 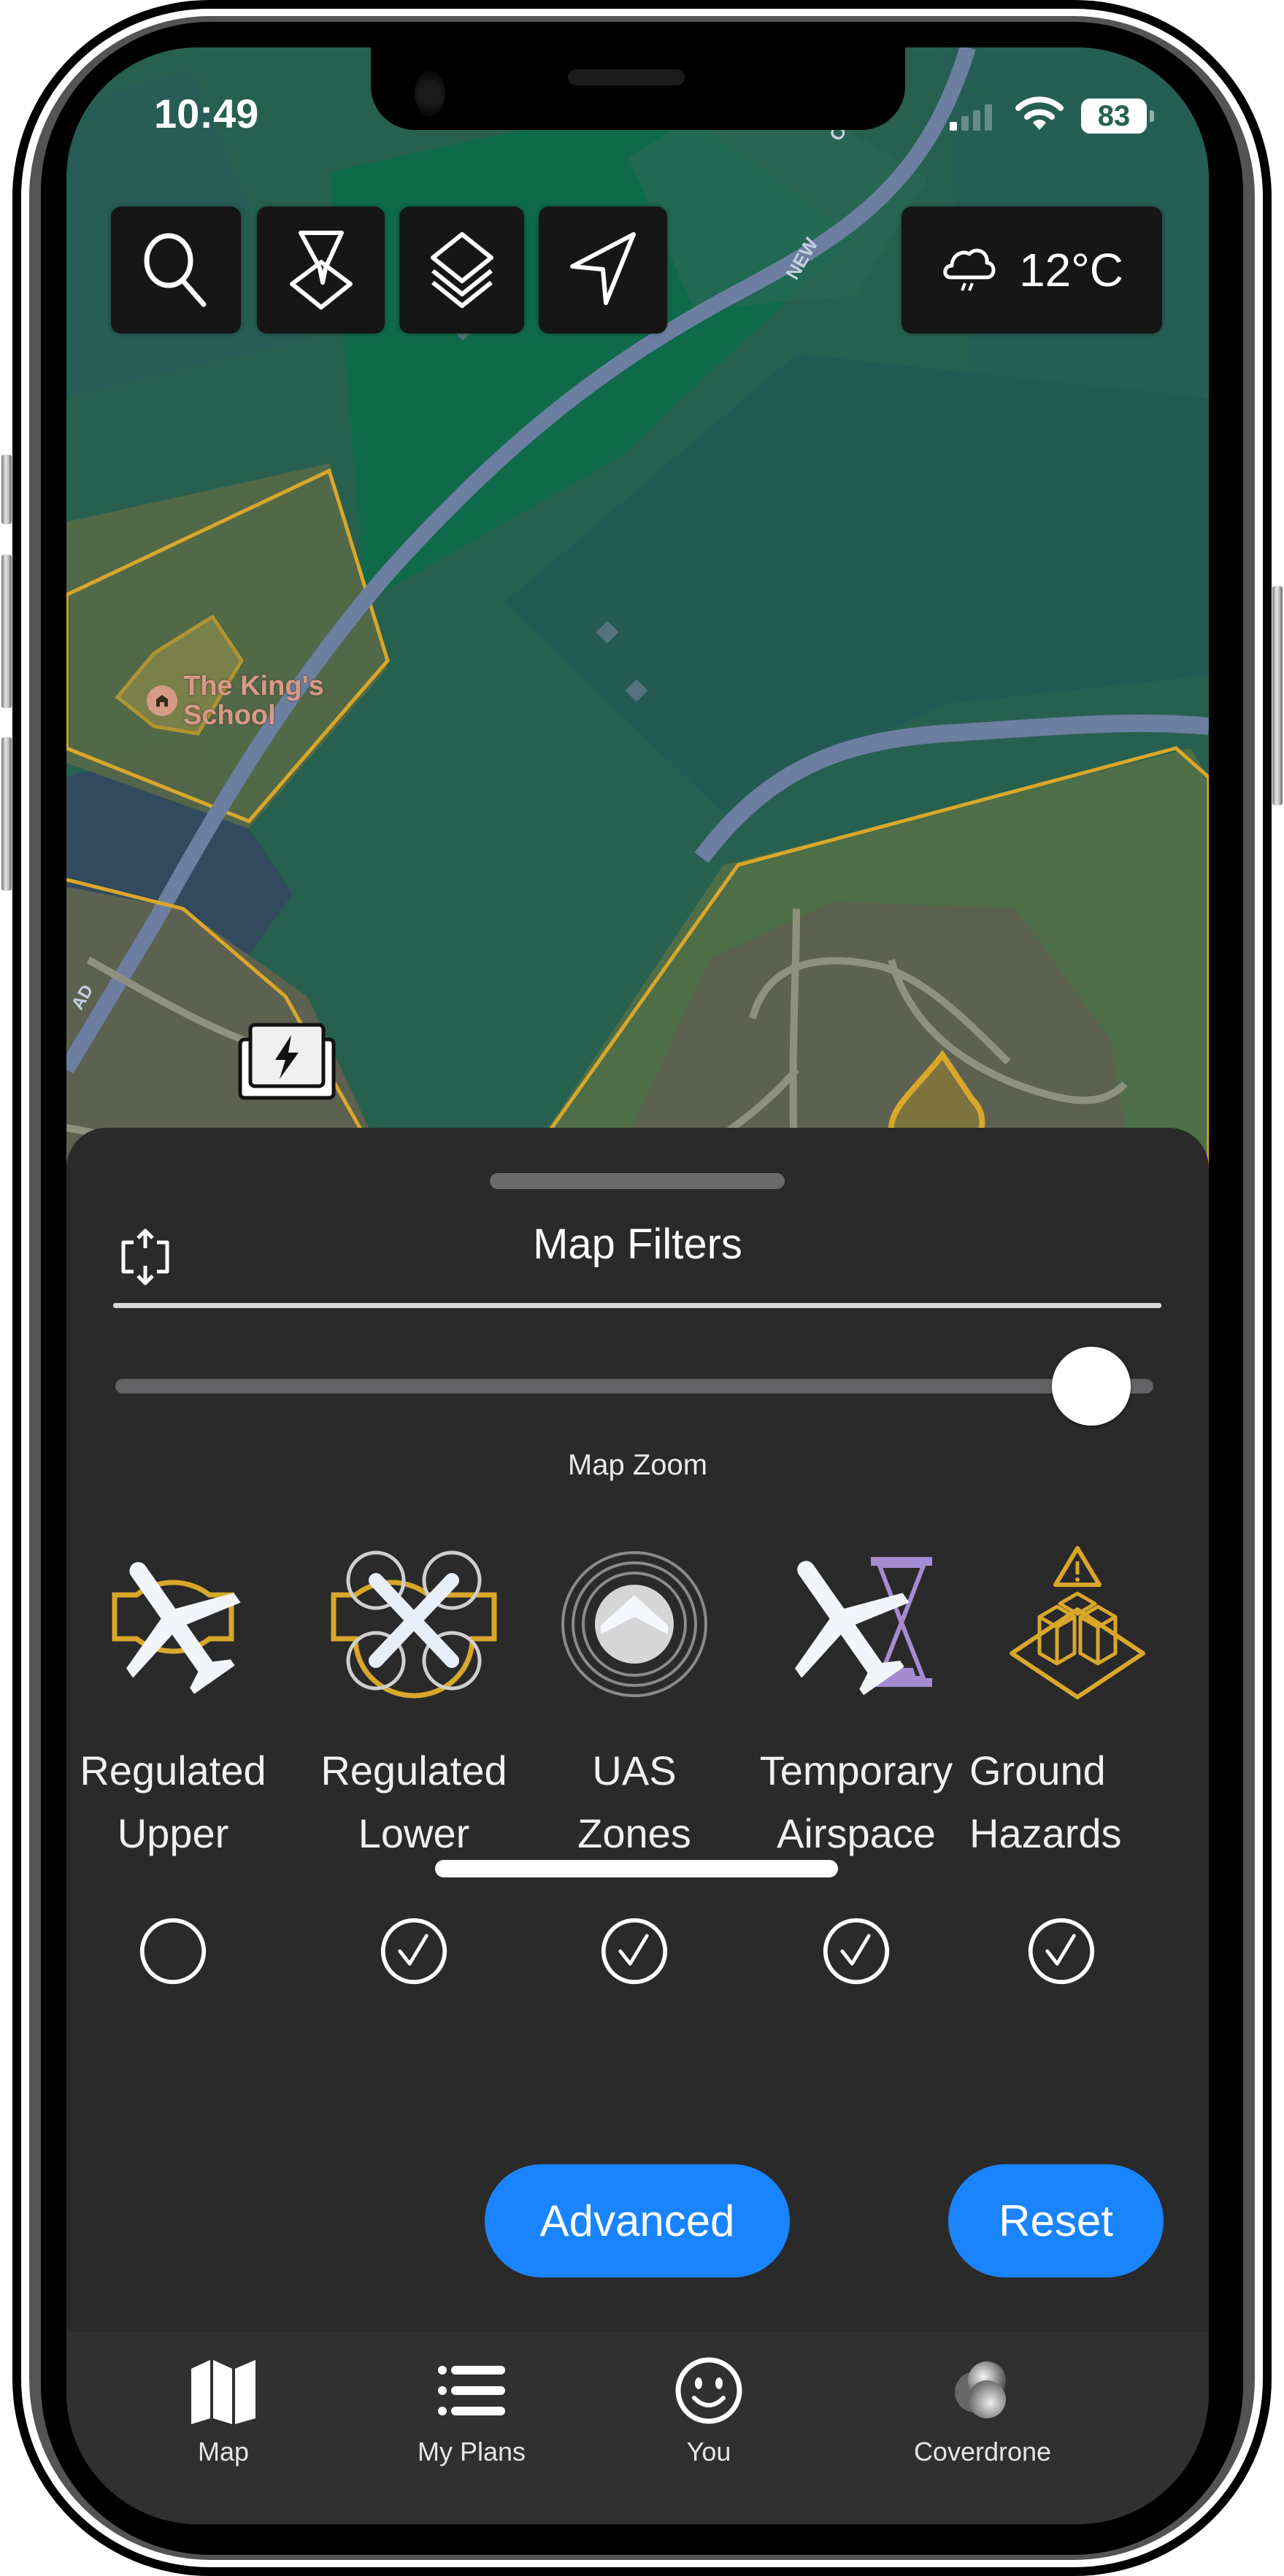 What do you see at coordinates (982, 2452) in the screenshot?
I see `tab-label: Coverdrone` at bounding box center [982, 2452].